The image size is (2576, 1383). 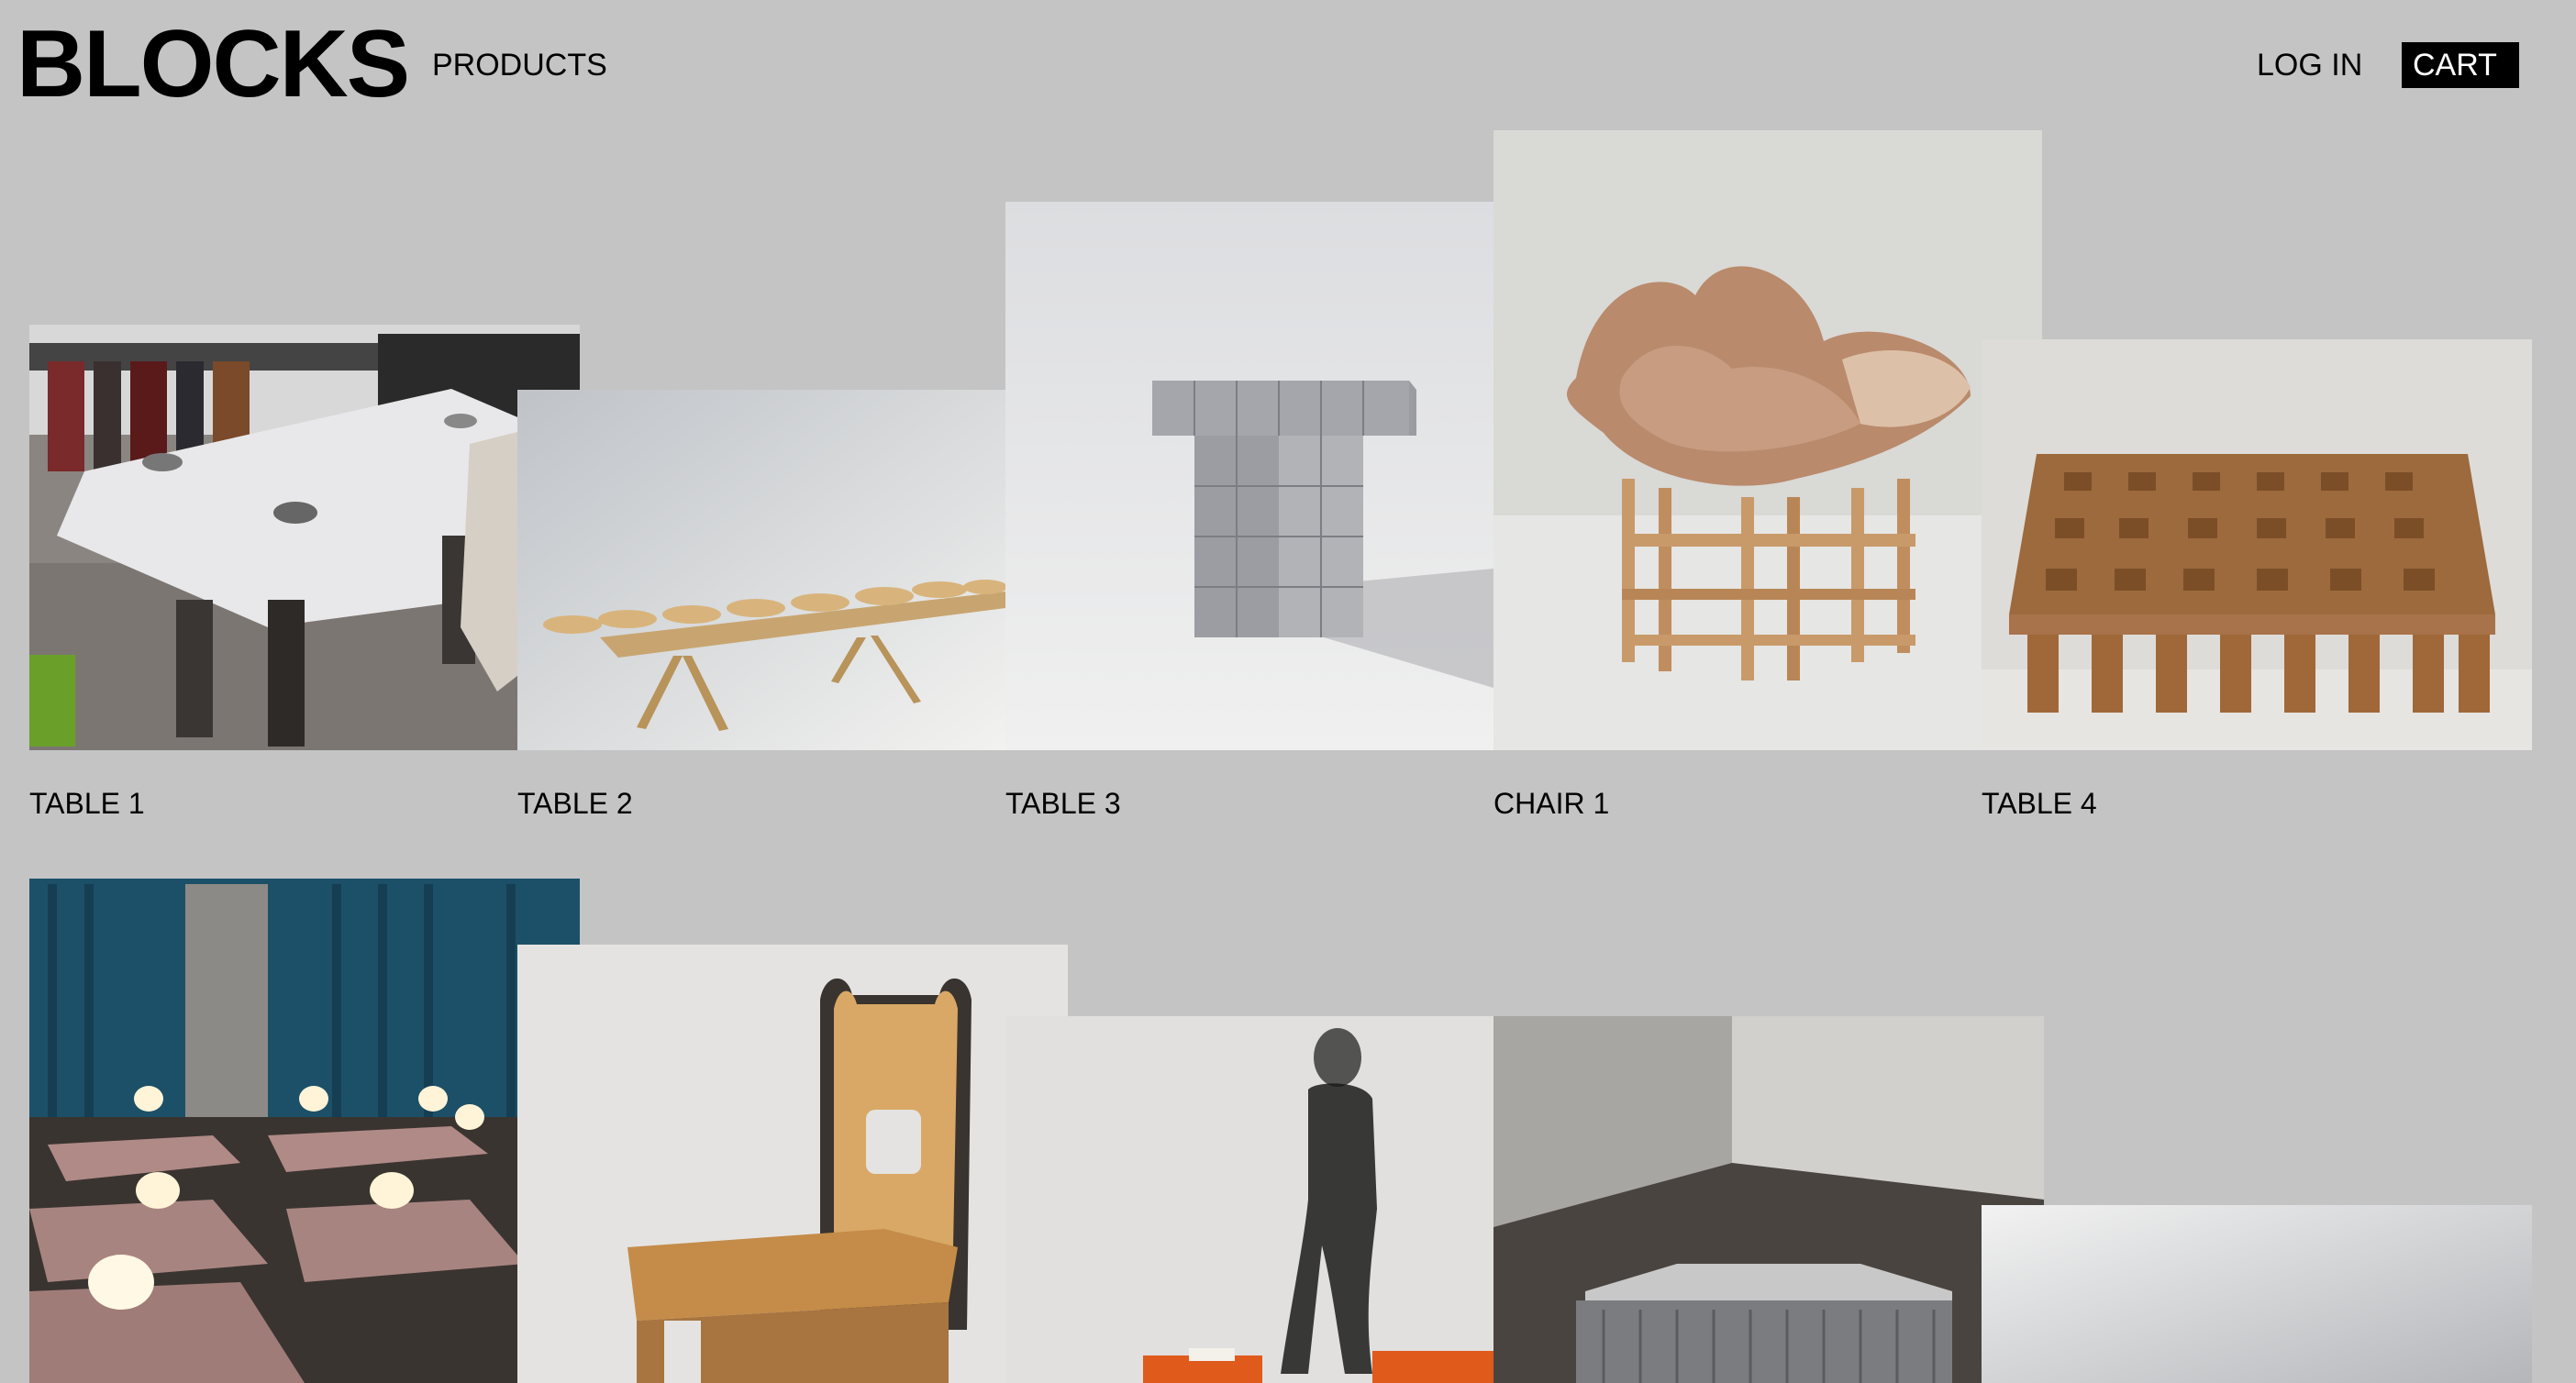 I want to click on nav-login-link: LOG IN, so click(x=2309, y=65).